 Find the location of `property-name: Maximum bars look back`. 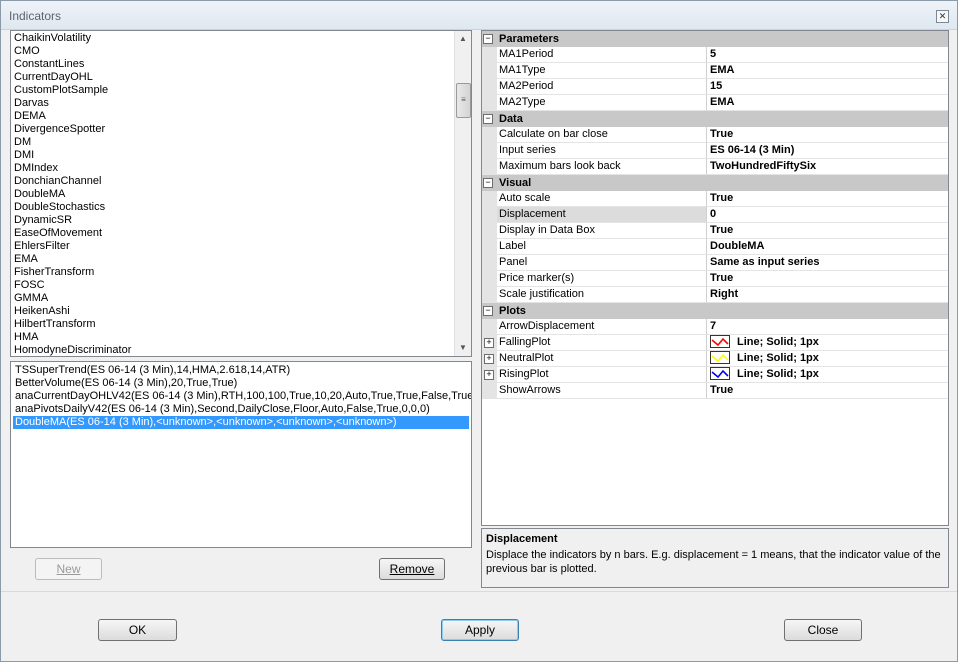

property-name: Maximum bars look back is located at coordinates (602, 167).